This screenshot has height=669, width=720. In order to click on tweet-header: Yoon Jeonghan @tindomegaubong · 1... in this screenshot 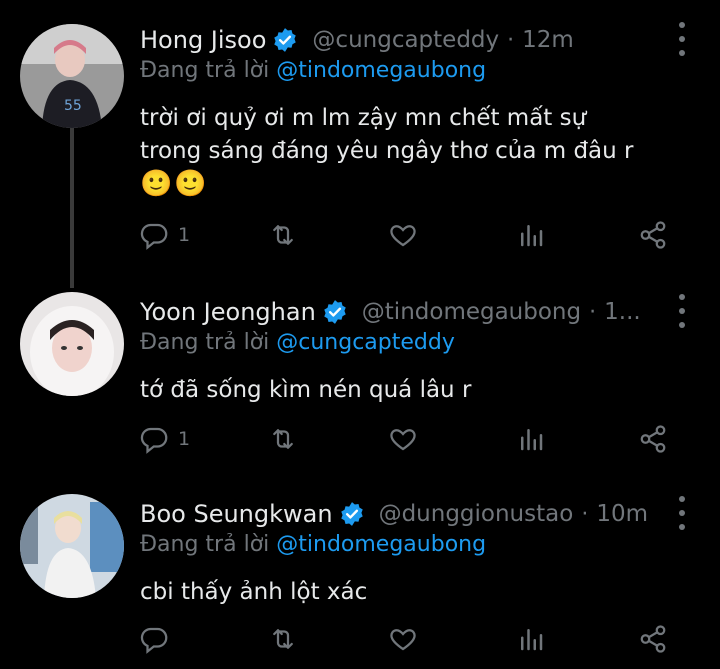, I will do `click(400, 312)`.